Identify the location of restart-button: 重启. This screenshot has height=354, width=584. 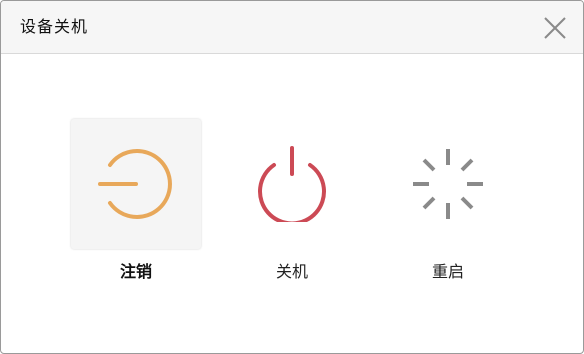
(448, 200).